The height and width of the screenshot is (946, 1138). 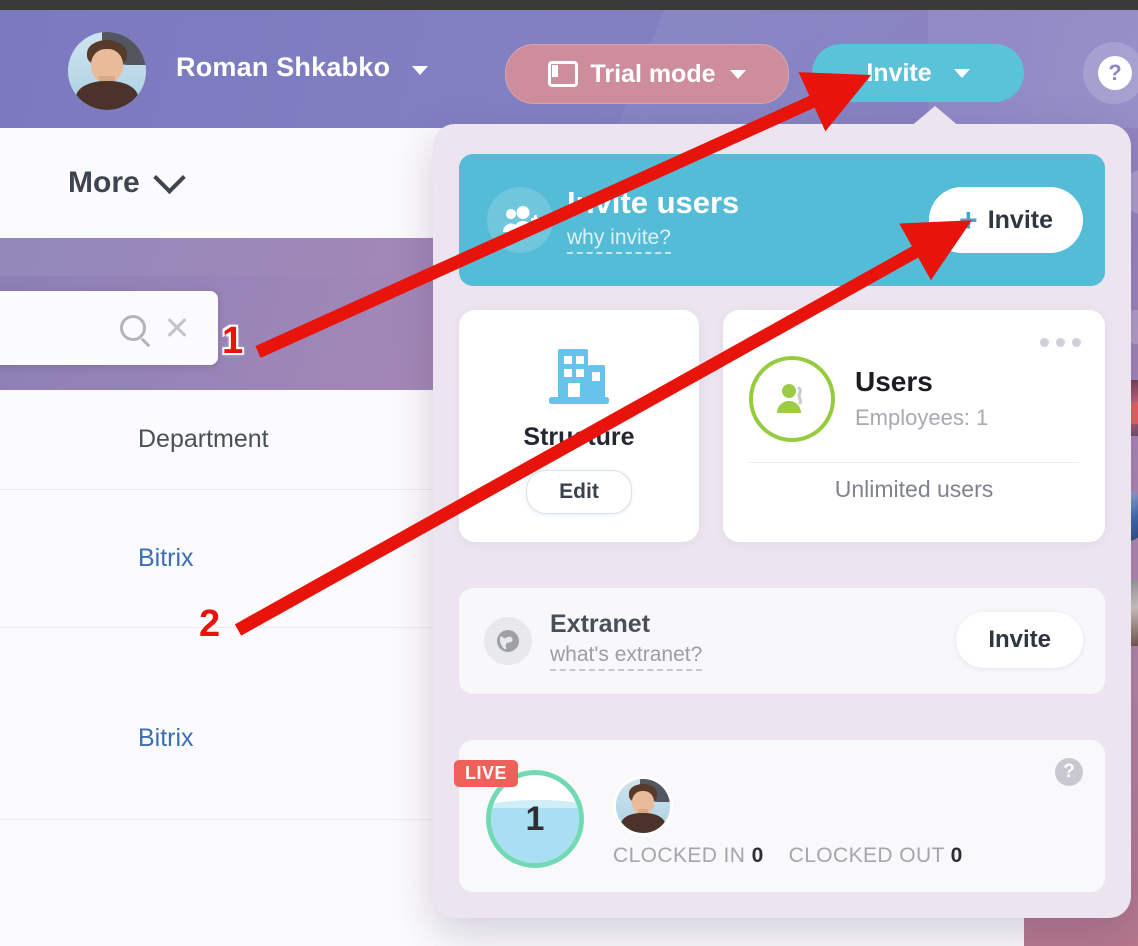 I want to click on invite-button: Invite, so click(x=918, y=73).